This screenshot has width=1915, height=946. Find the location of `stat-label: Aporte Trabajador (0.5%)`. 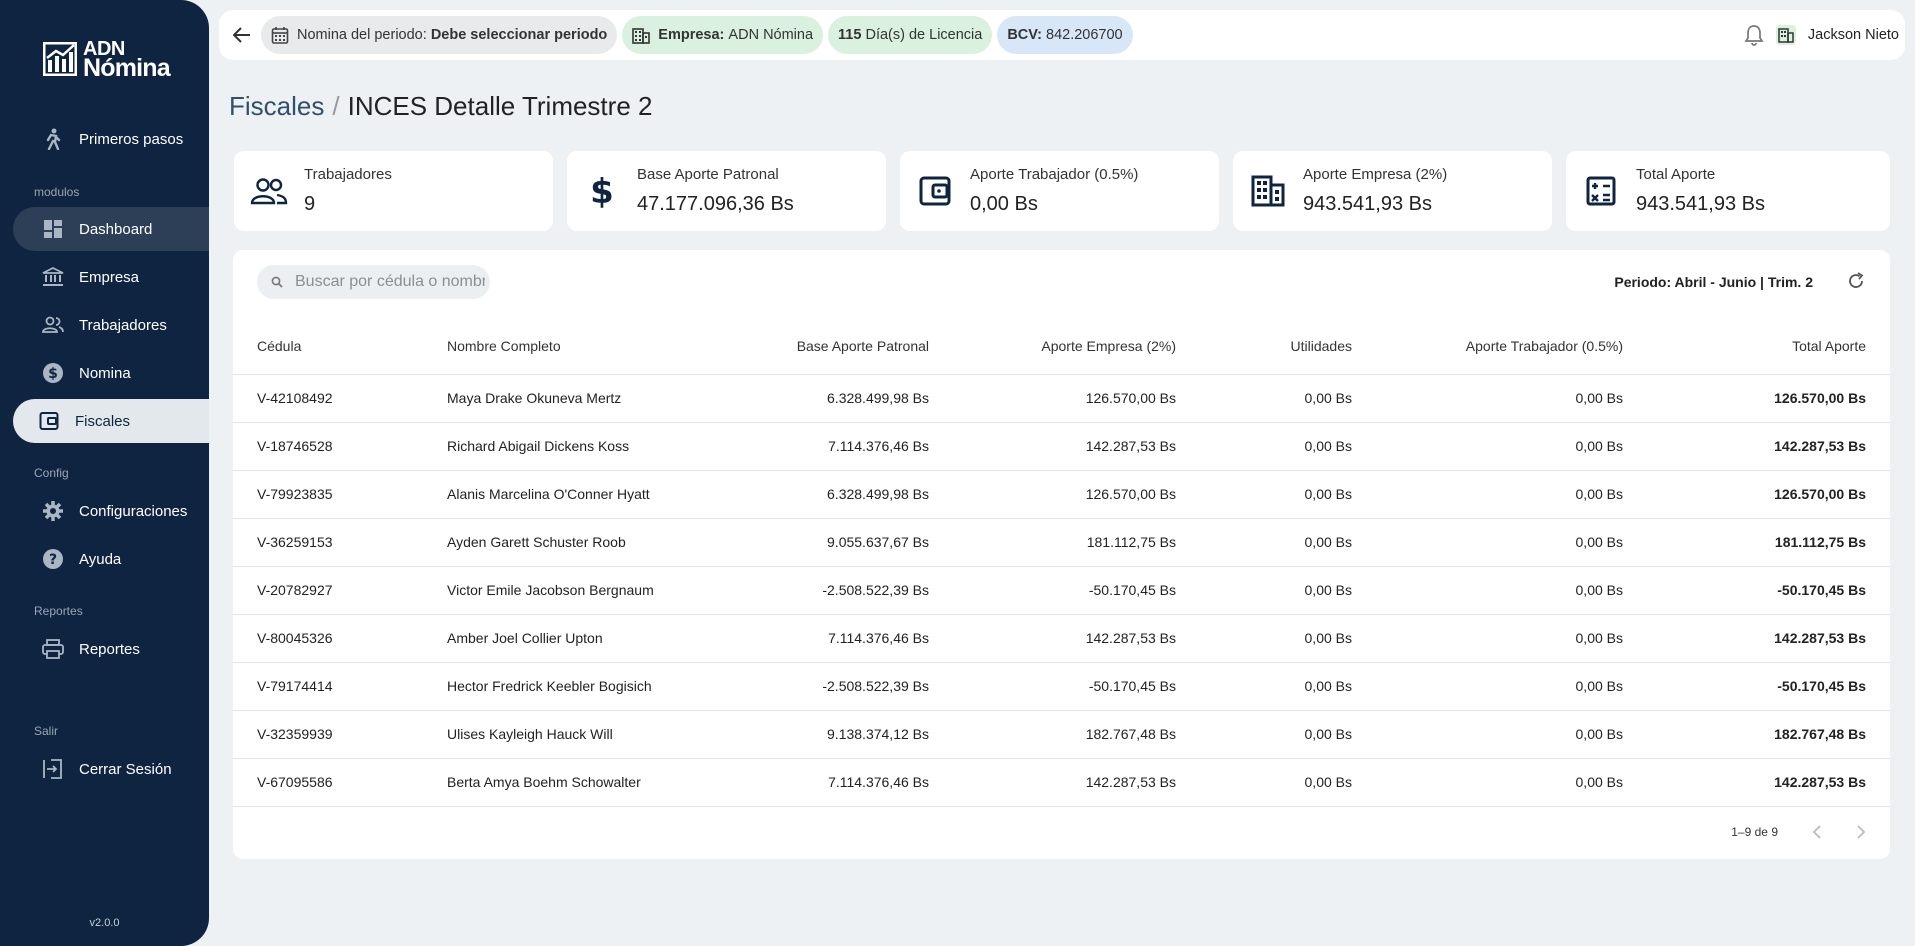

stat-label: Aporte Trabajador (0.5%) is located at coordinates (1054, 174).